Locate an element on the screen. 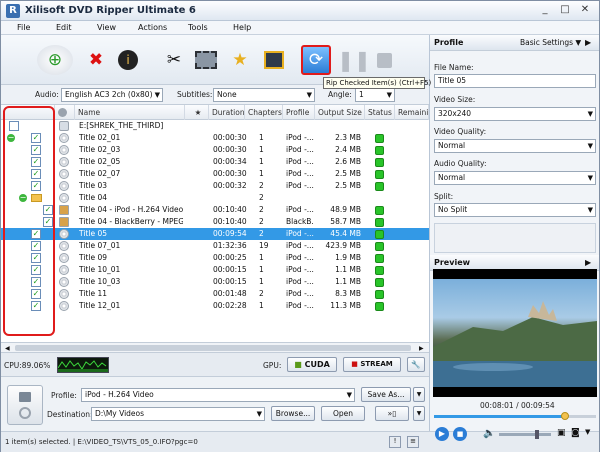 The image size is (600, 452). expand-panel-icon: ▶ is located at coordinates (588, 43).